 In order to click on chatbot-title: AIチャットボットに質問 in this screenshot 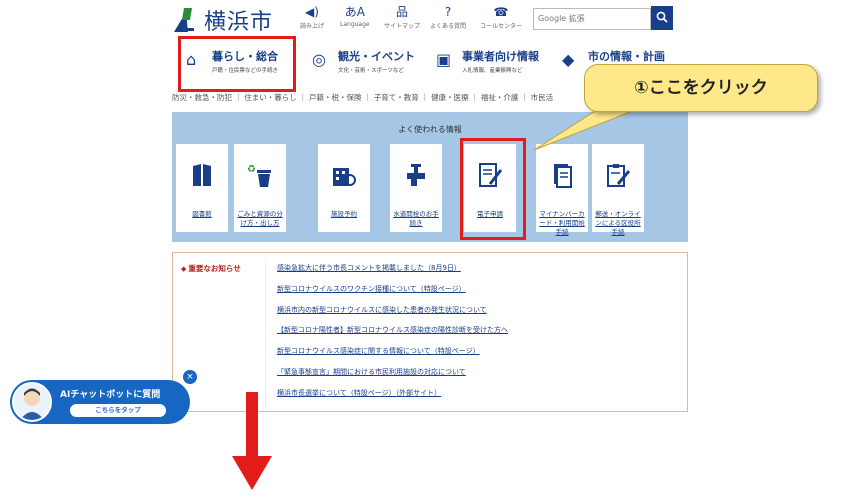, I will do `click(110, 395)`.